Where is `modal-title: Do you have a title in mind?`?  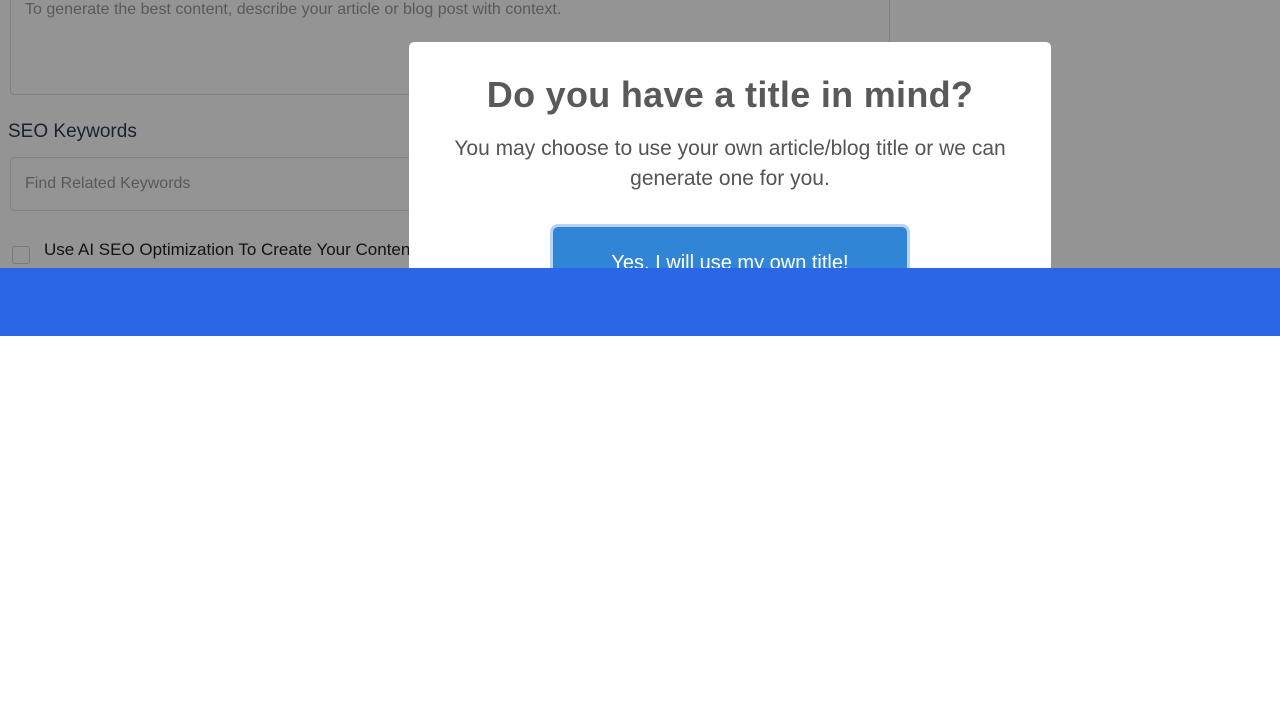
modal-title: Do you have a title in mind? is located at coordinates (730, 94).